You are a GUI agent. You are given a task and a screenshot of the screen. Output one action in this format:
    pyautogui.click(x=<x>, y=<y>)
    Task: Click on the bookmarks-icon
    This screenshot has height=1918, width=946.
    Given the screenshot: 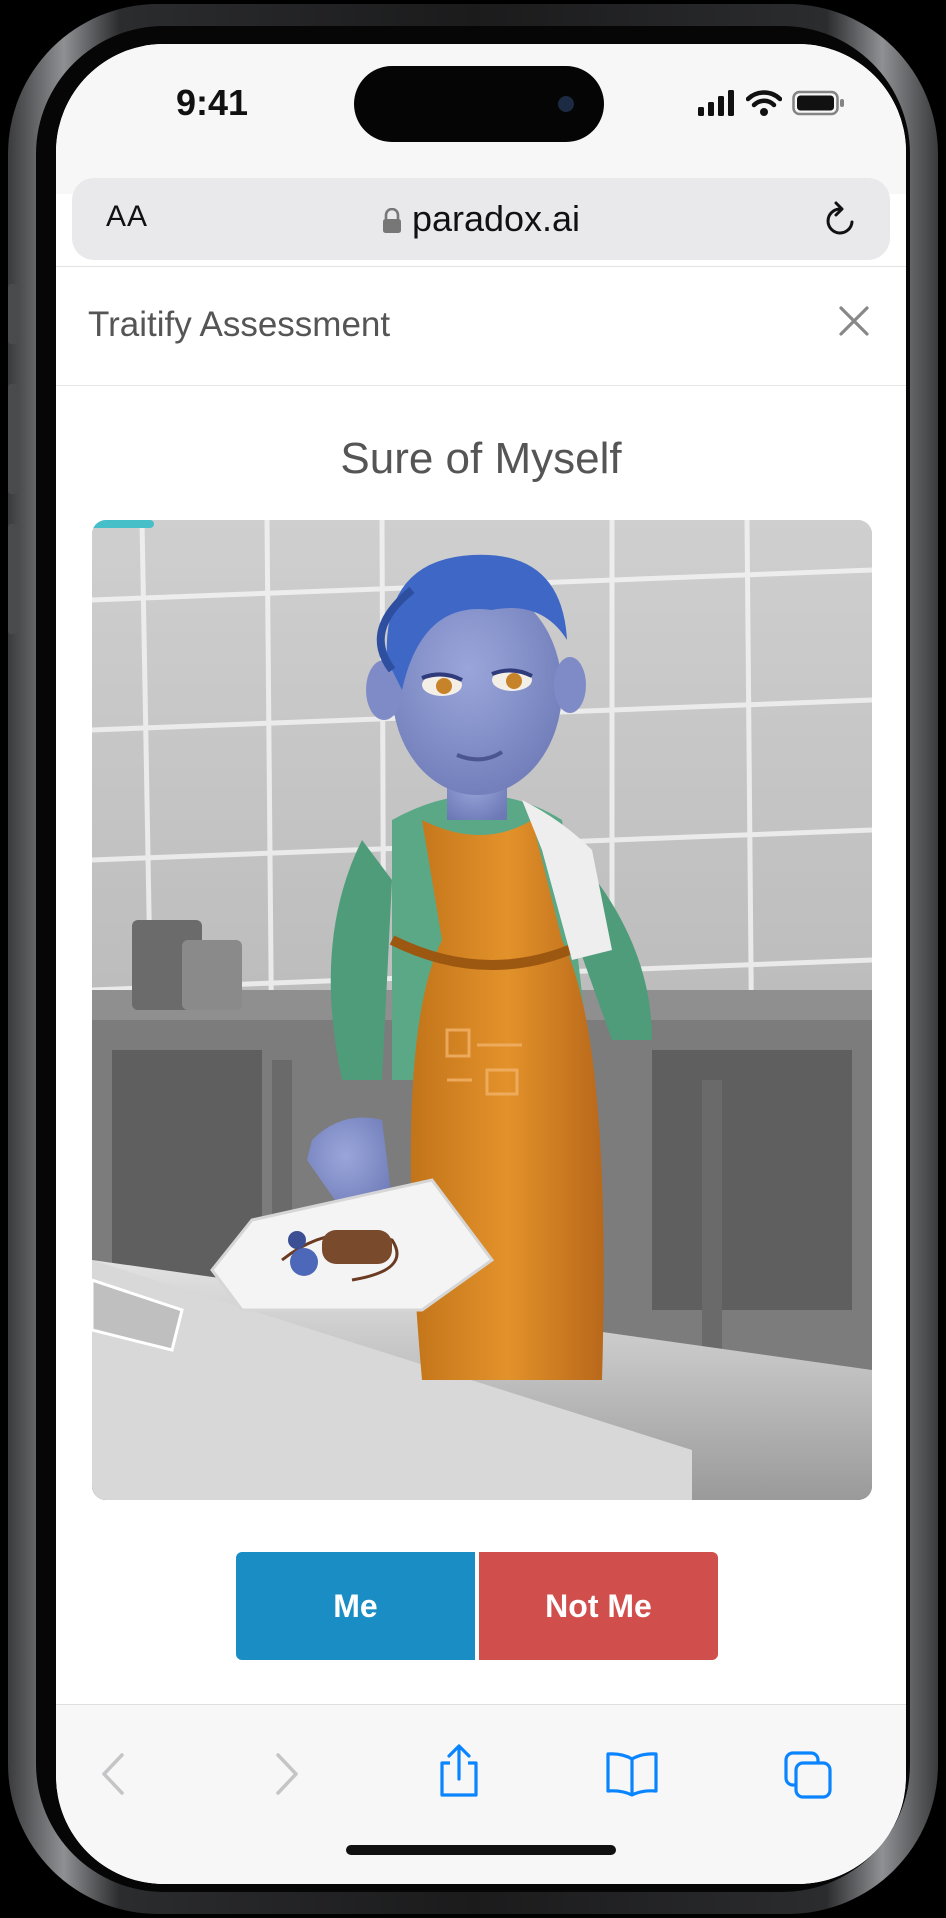 What is the action you would take?
    pyautogui.click(x=632, y=1774)
    